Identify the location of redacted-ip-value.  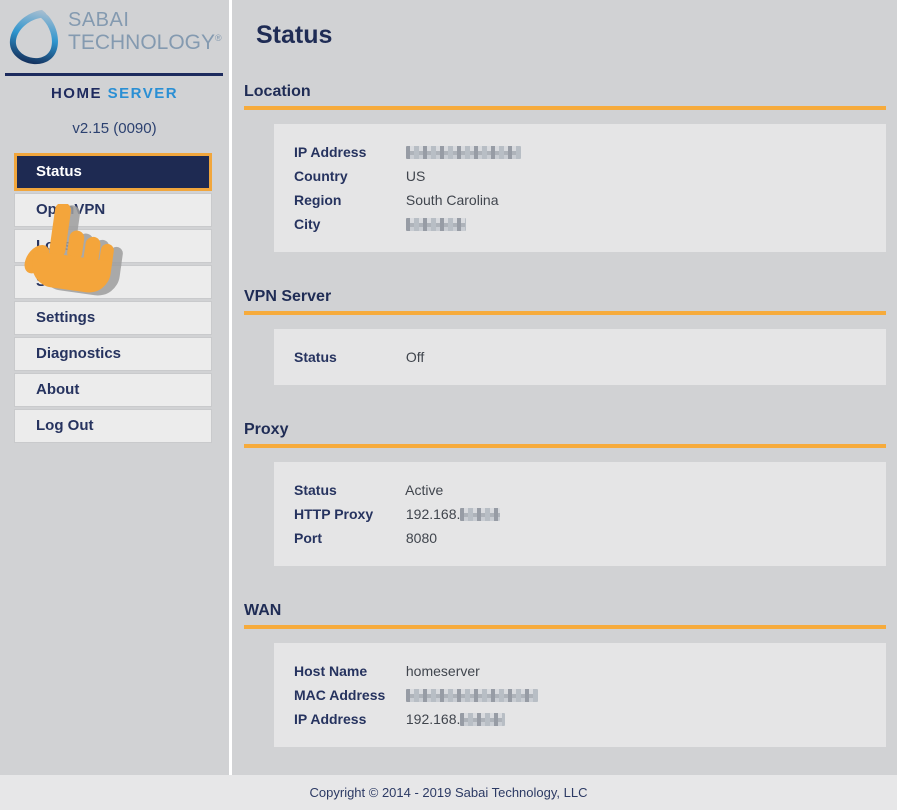
(463, 152).